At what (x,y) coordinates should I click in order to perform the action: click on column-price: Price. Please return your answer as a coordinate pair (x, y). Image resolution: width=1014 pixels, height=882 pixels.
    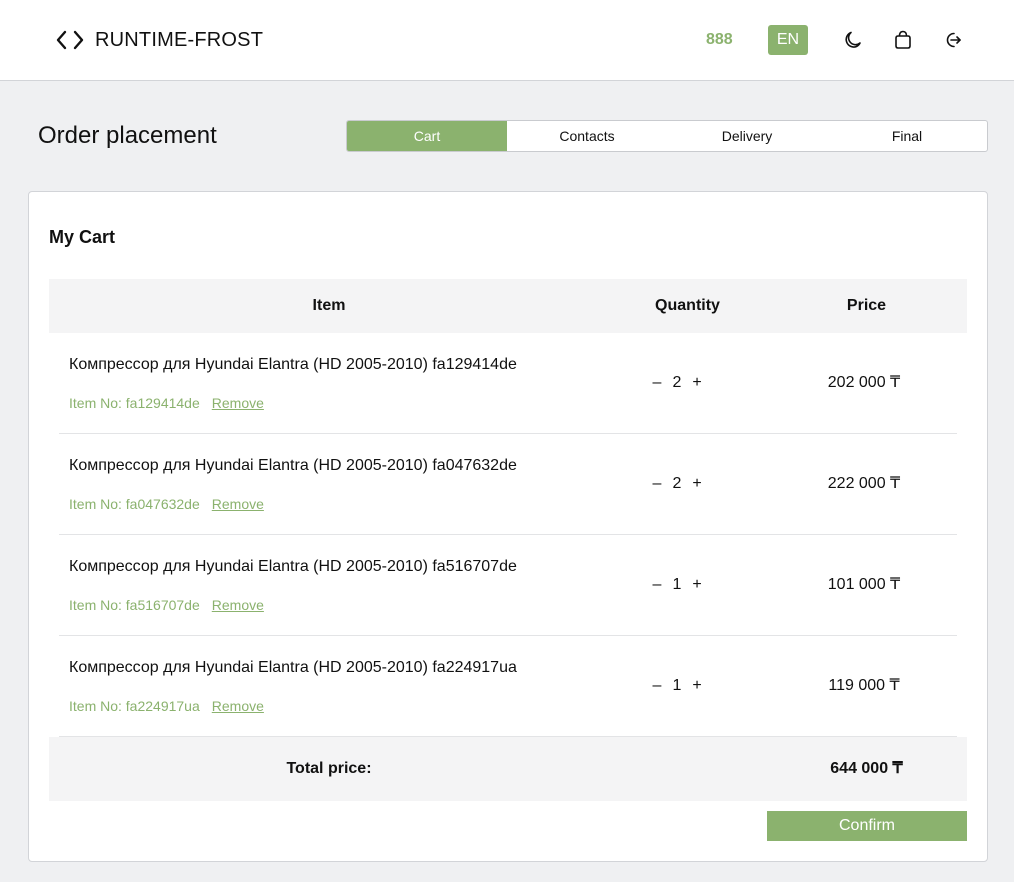
    Looking at the image, I should click on (866, 305).